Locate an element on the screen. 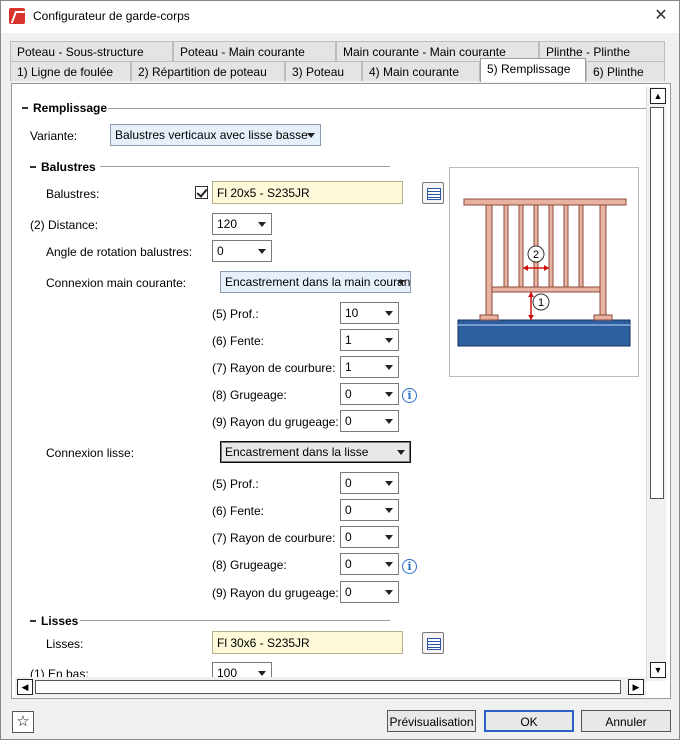 Image resolution: width=680 pixels, height=740 pixels. rotation-label: Angle de rotation balustres: is located at coordinates (119, 252).